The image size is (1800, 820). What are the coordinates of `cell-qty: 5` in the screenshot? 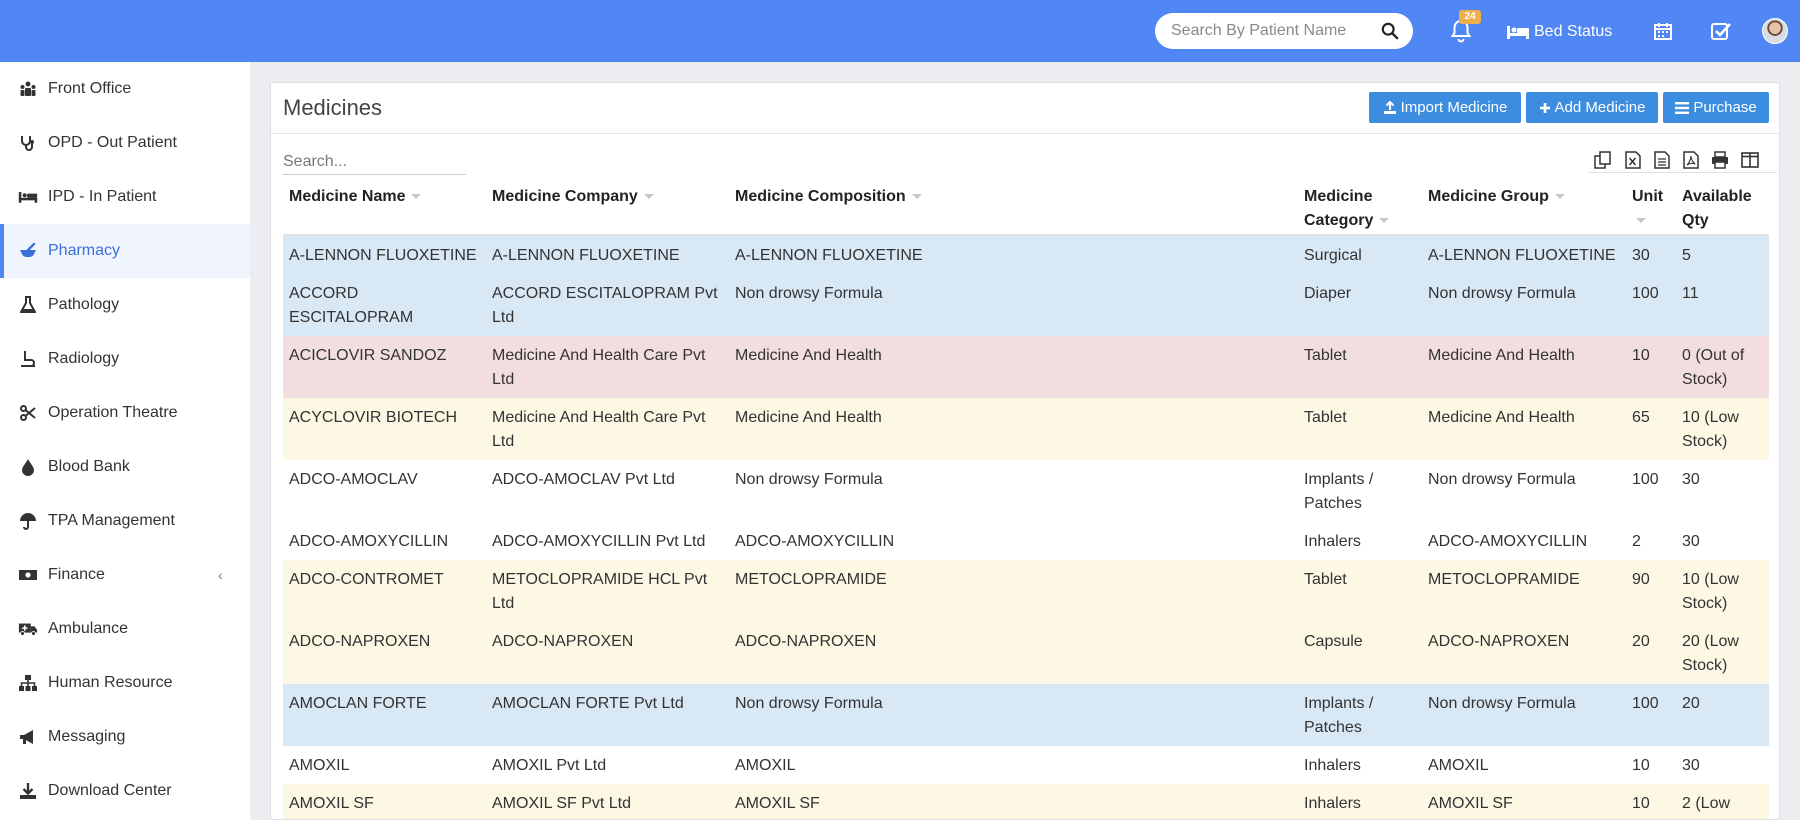 It's located at (1722, 254).